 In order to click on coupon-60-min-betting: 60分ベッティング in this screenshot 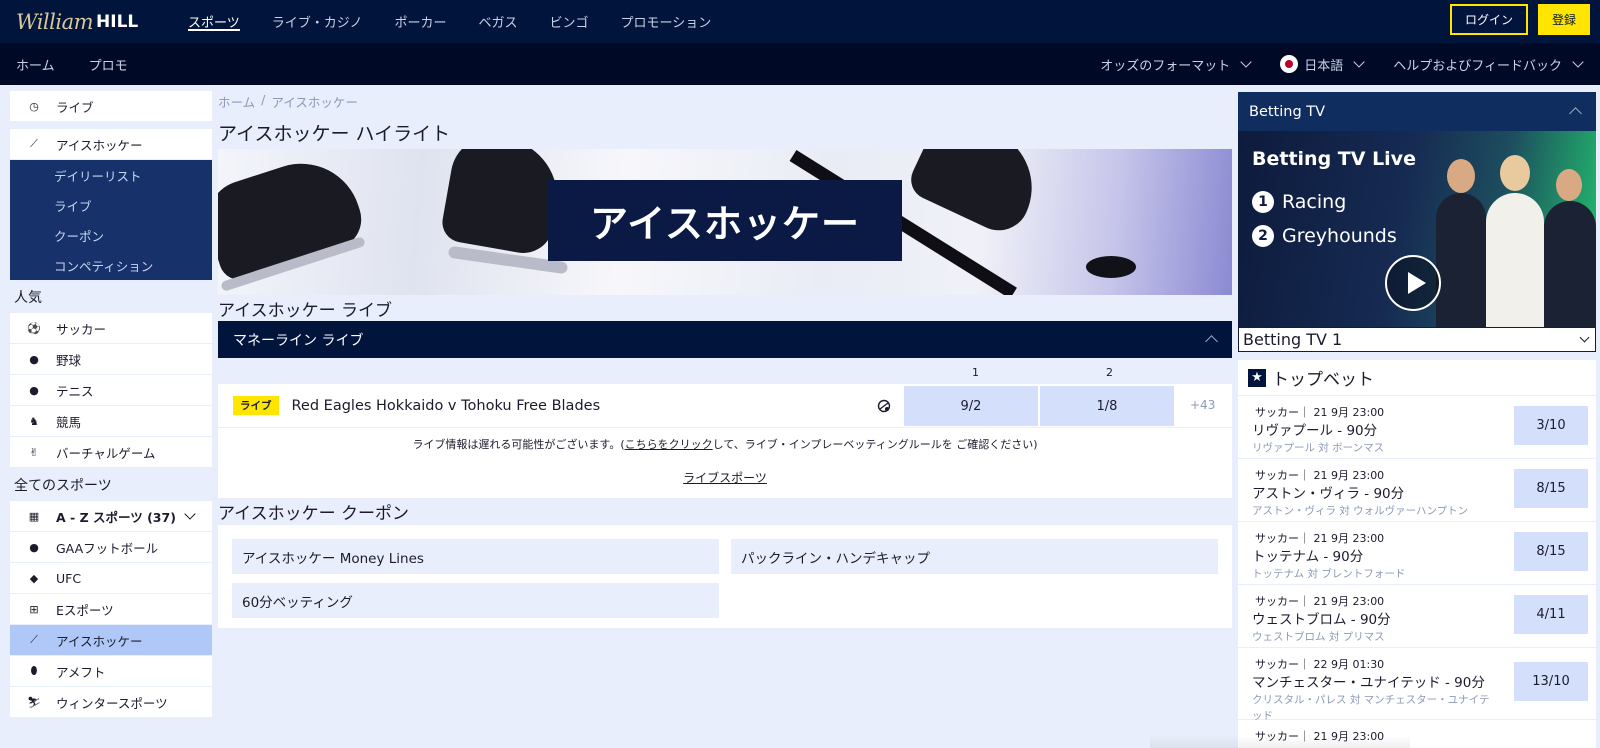, I will do `click(475, 600)`.